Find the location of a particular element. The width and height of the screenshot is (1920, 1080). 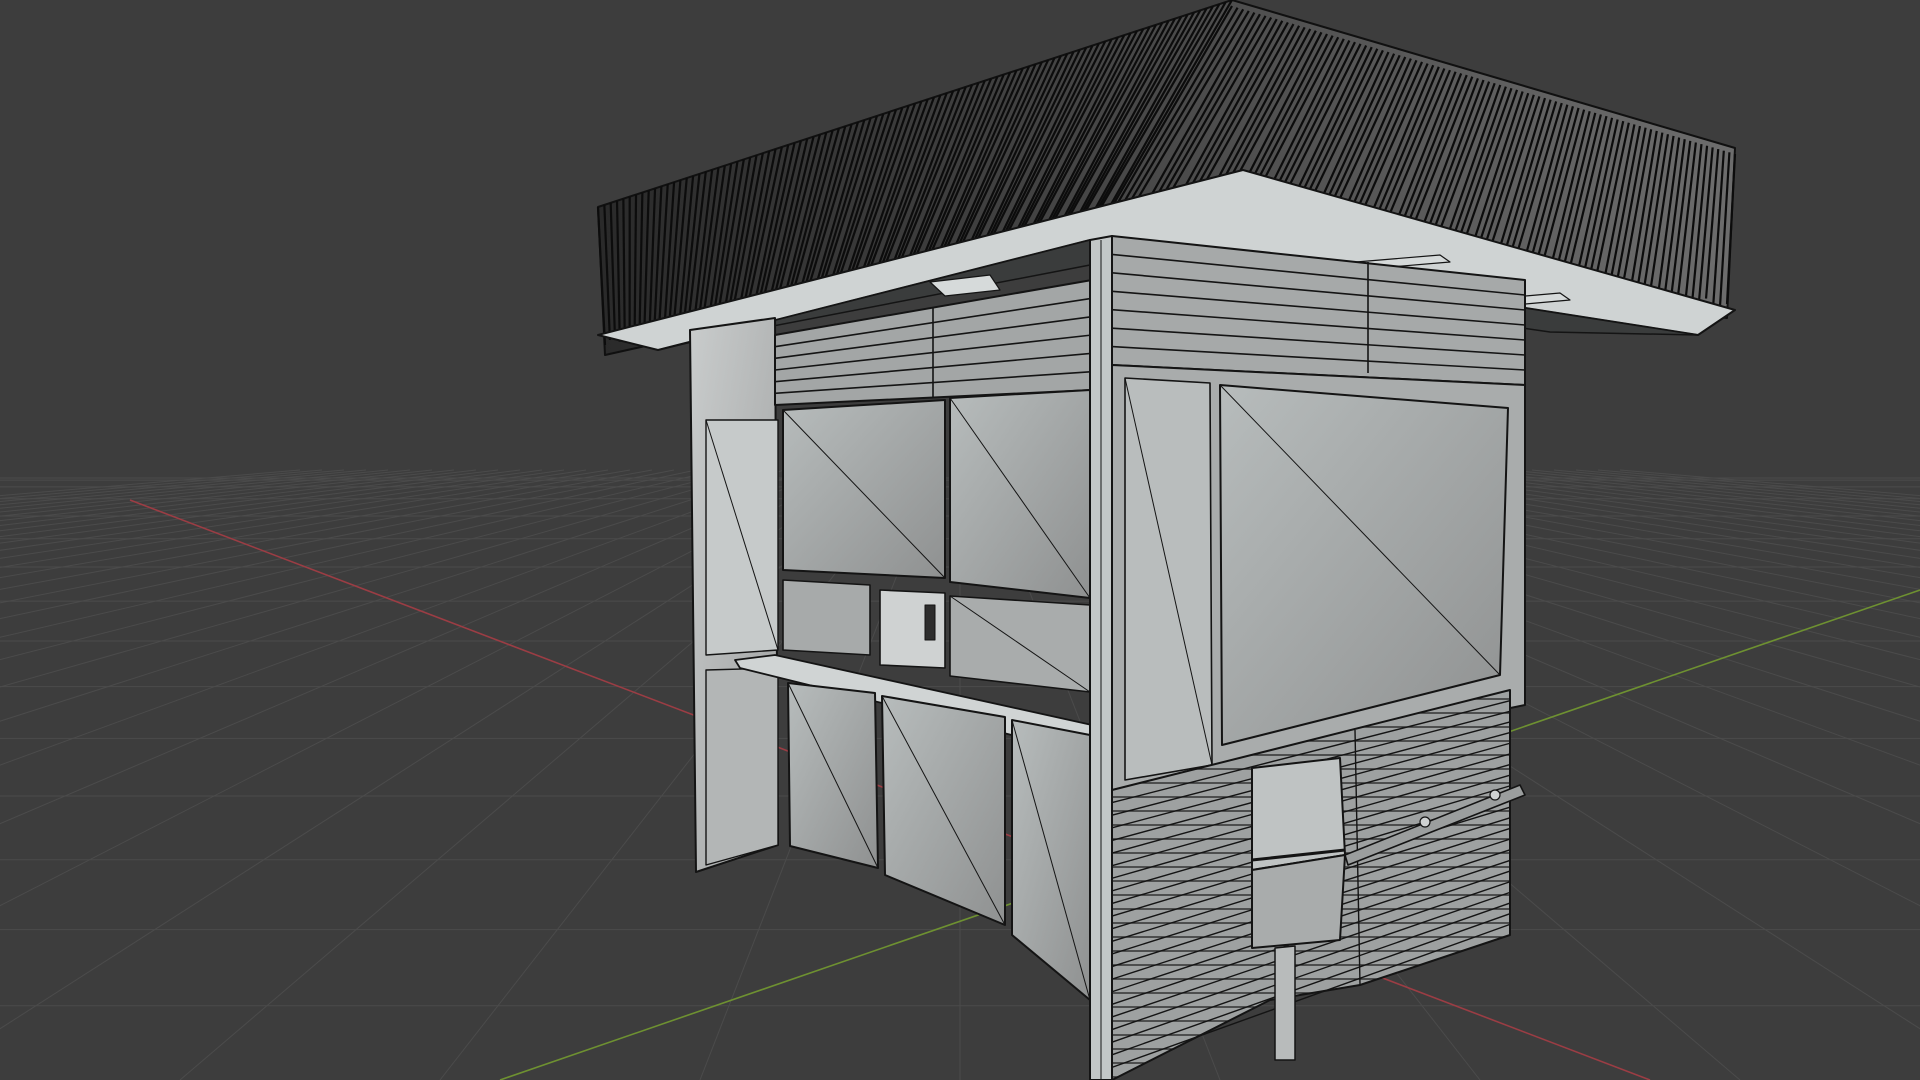

corner-post is located at coordinates (1101, 657).